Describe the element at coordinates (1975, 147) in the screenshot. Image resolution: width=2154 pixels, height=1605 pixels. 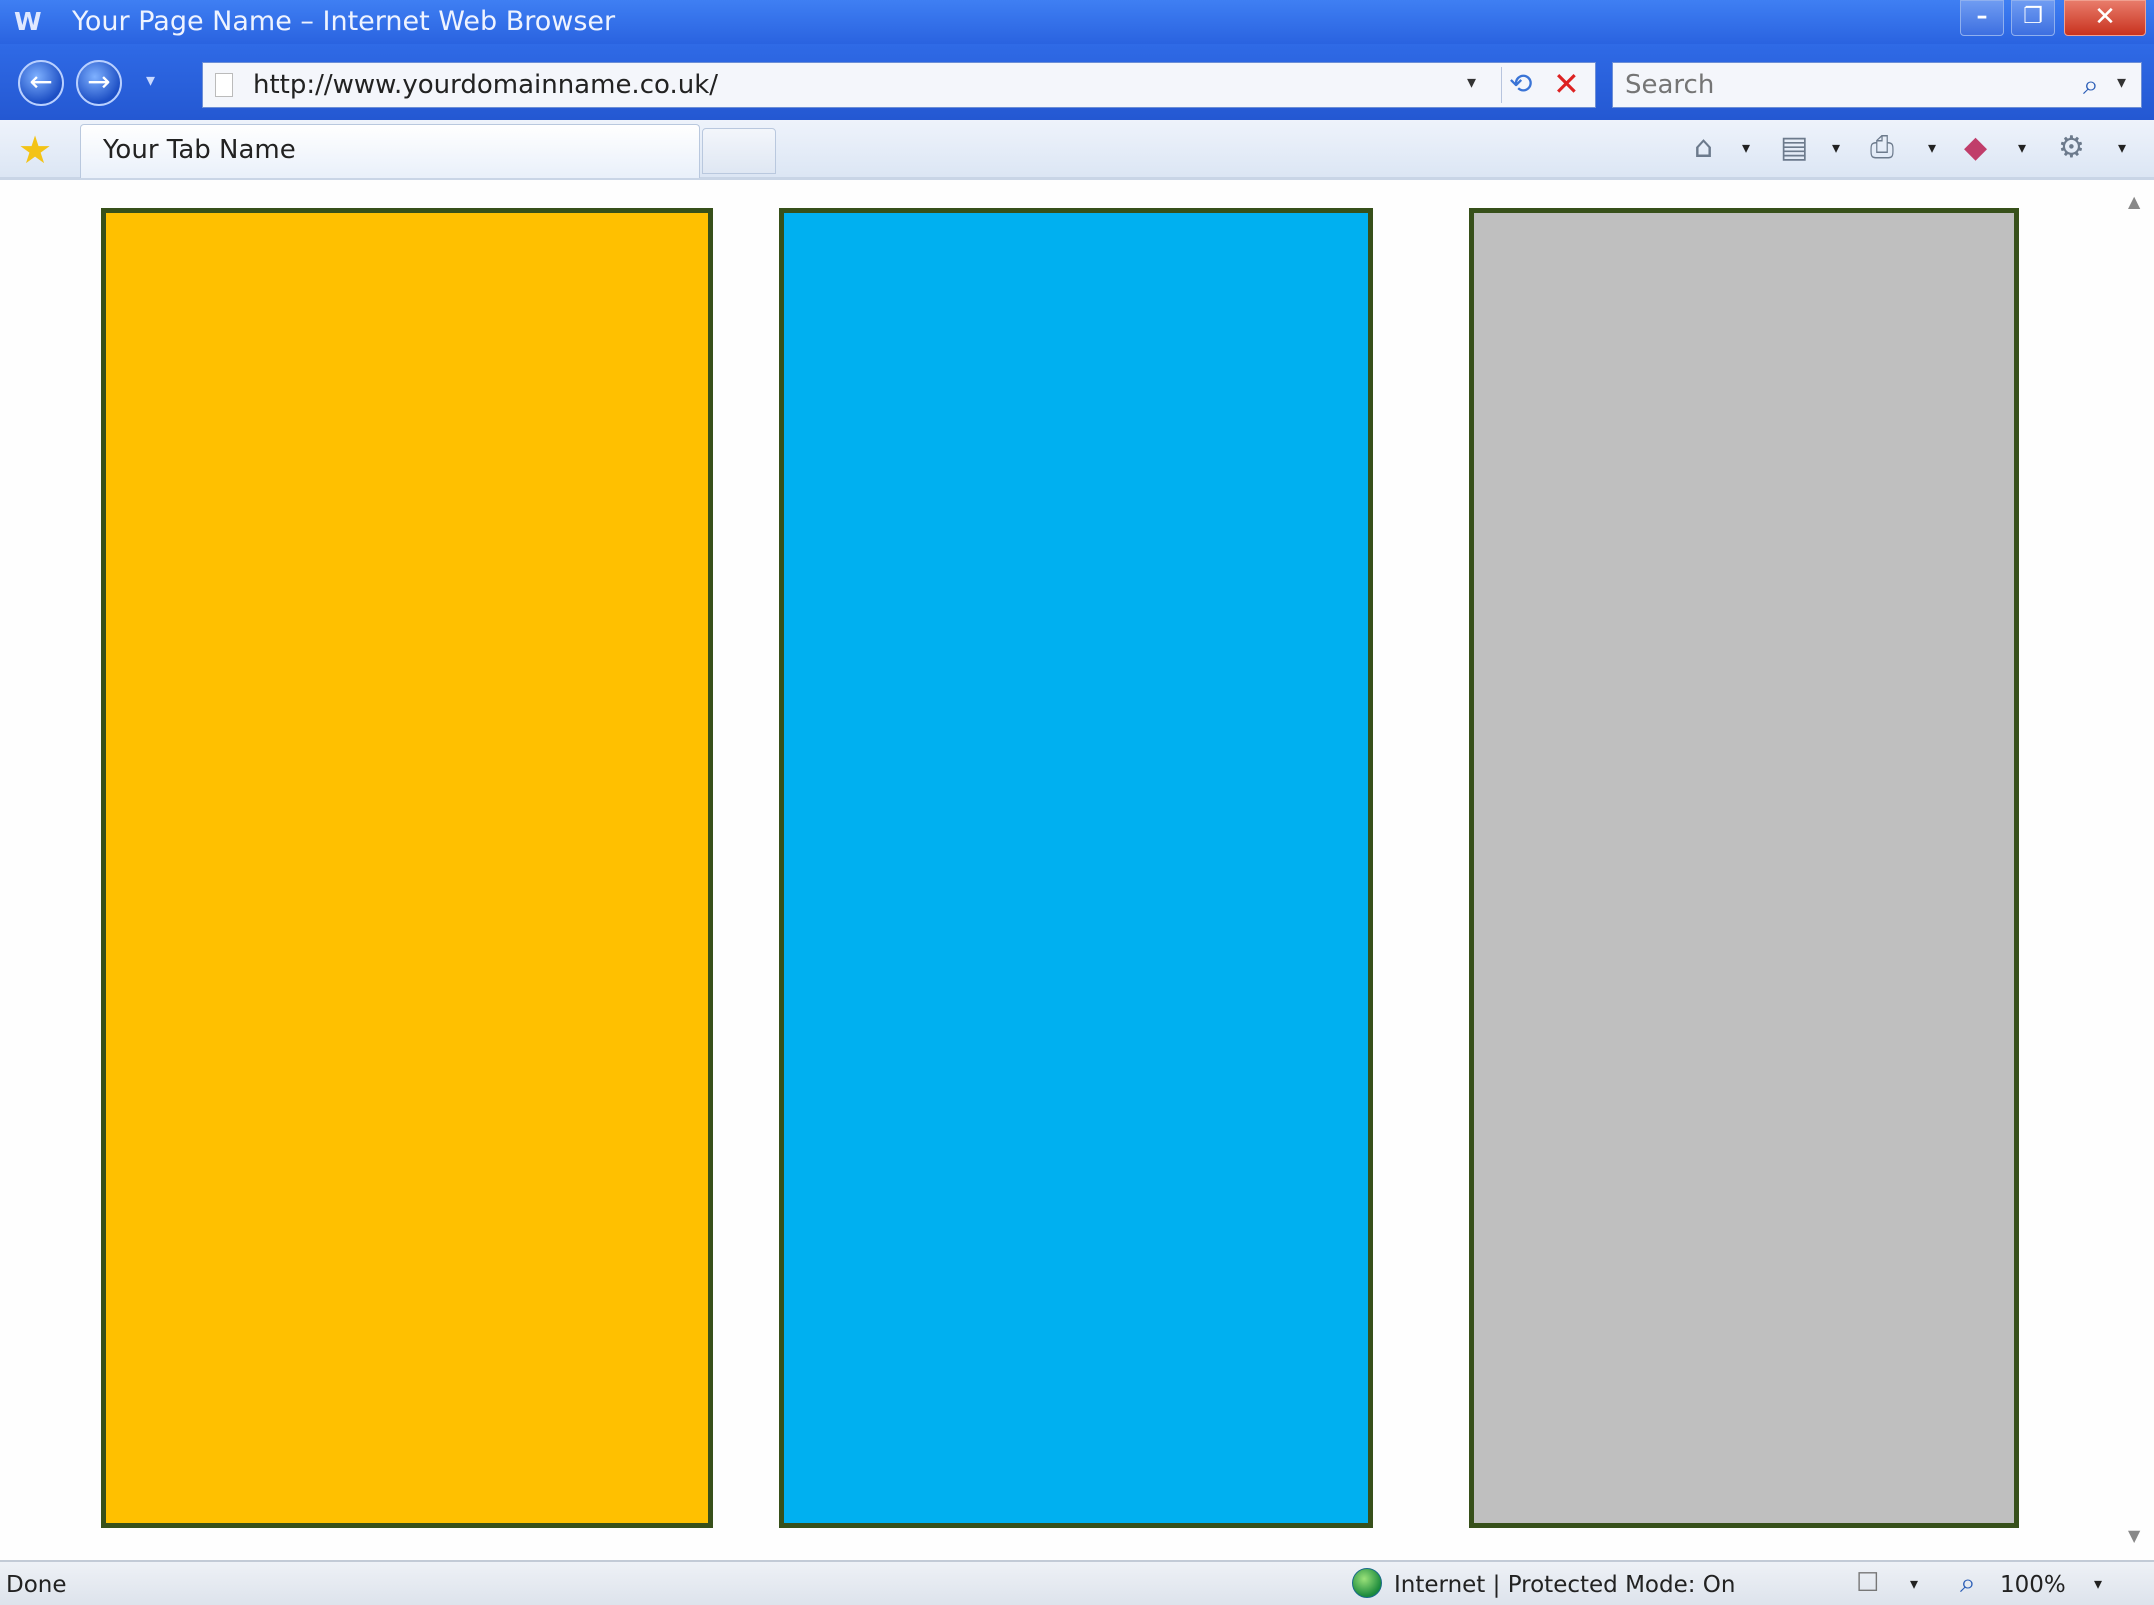
I see `page-icon: ◆` at that location.